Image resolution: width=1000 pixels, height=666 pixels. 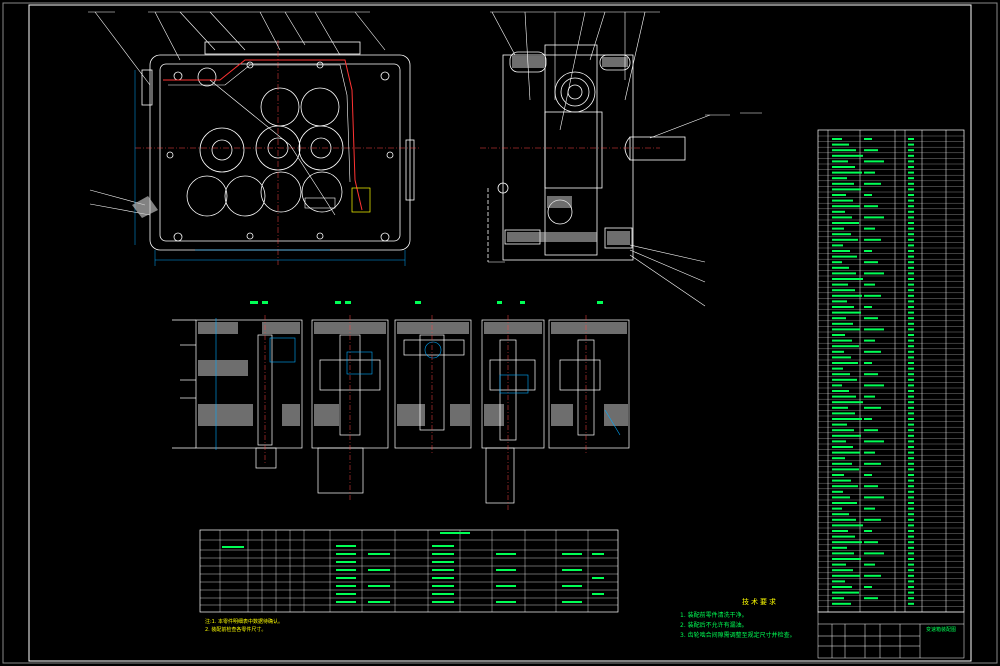 What do you see at coordinates (265, 142) in the screenshot?
I see `gear-circles` at bounding box center [265, 142].